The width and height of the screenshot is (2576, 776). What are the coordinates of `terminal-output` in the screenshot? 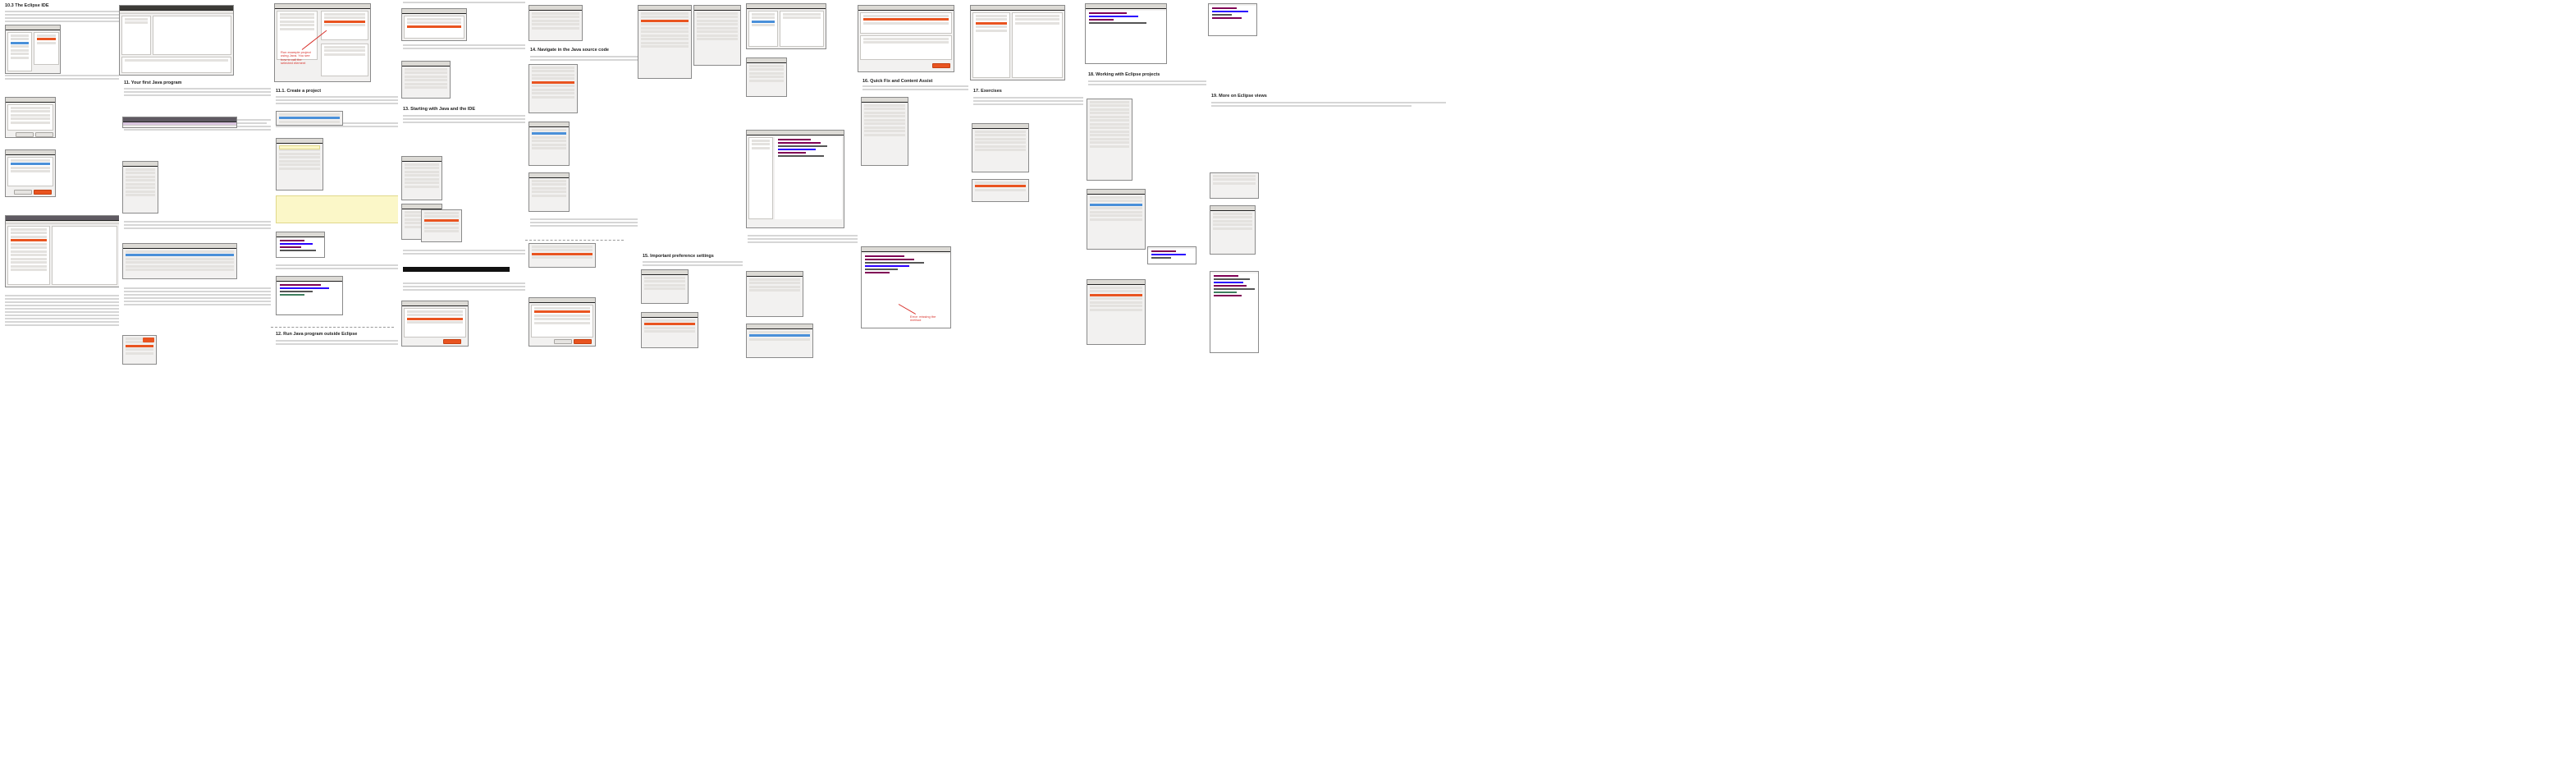 It's located at (456, 269).